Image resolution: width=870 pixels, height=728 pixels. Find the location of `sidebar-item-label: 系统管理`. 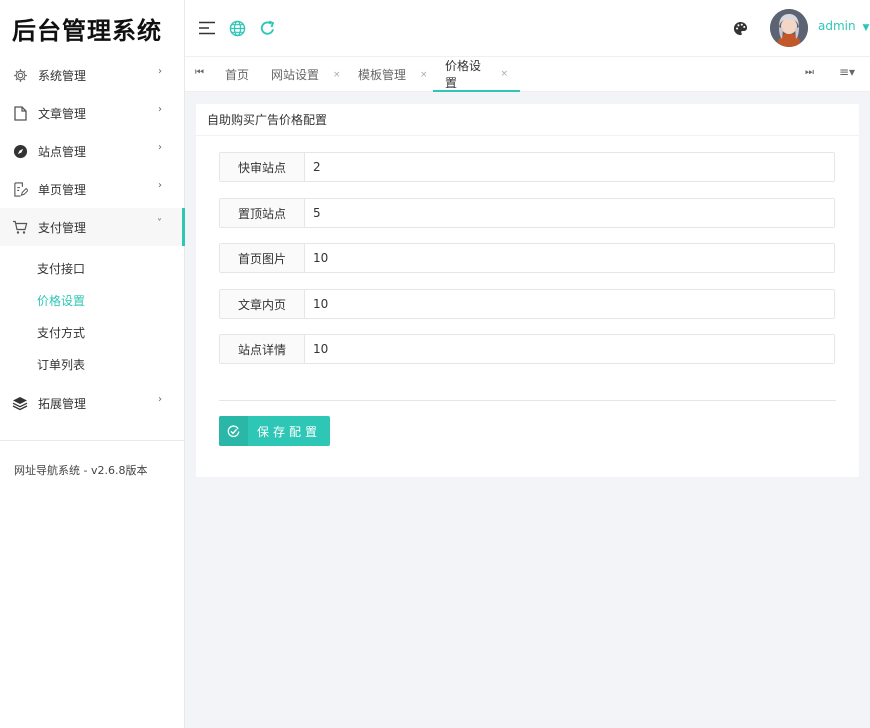

sidebar-item-label: 系统管理 is located at coordinates (62, 75).